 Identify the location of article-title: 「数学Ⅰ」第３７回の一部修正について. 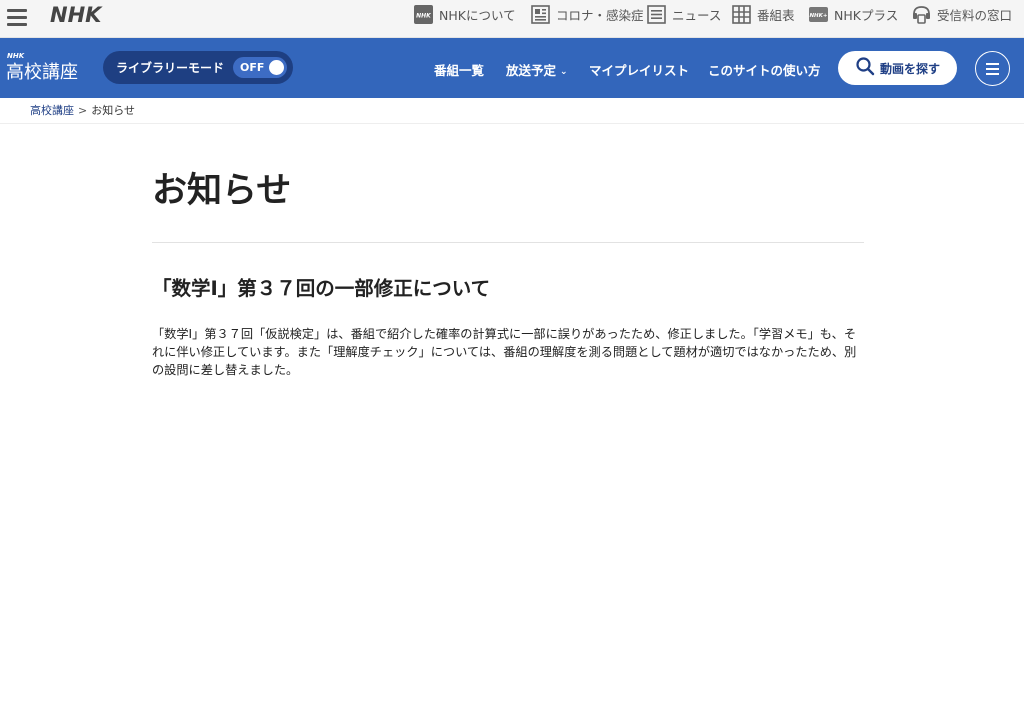
(321, 288).